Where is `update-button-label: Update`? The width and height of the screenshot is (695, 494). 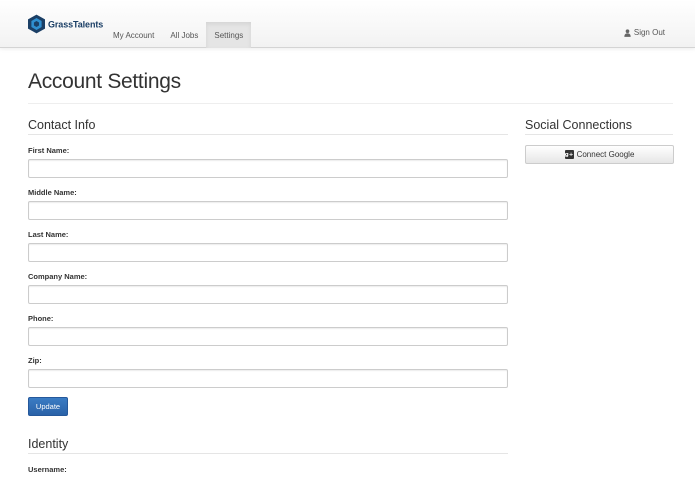 update-button-label: Update is located at coordinates (48, 406).